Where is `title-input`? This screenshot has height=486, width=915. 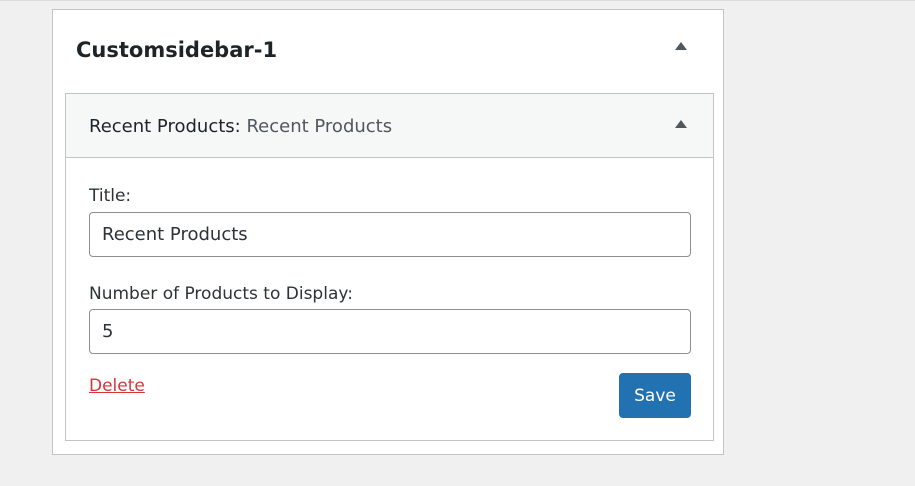 title-input is located at coordinates (390, 234).